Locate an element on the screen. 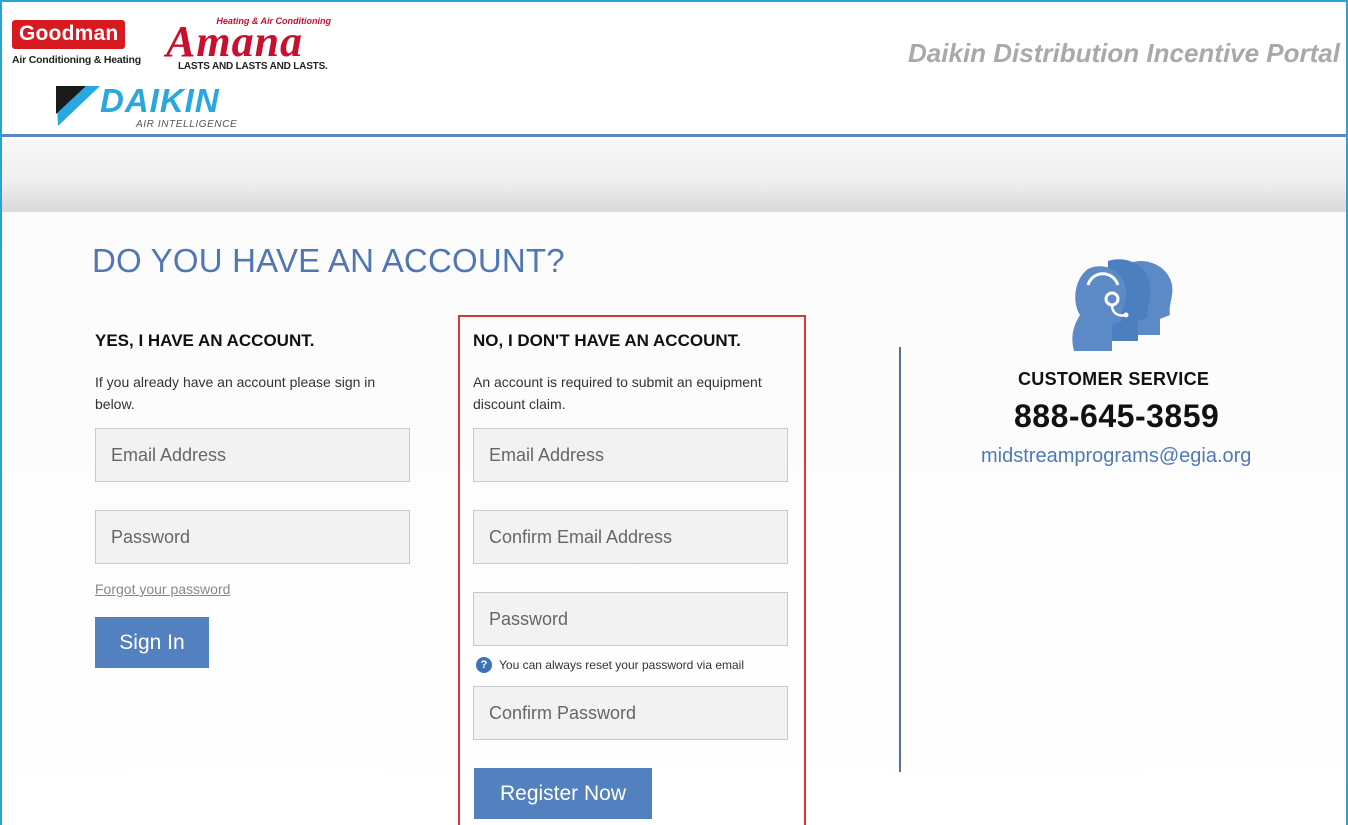  customer-service-email-link: midstreamprograms@egia.org is located at coordinates (1116, 456).